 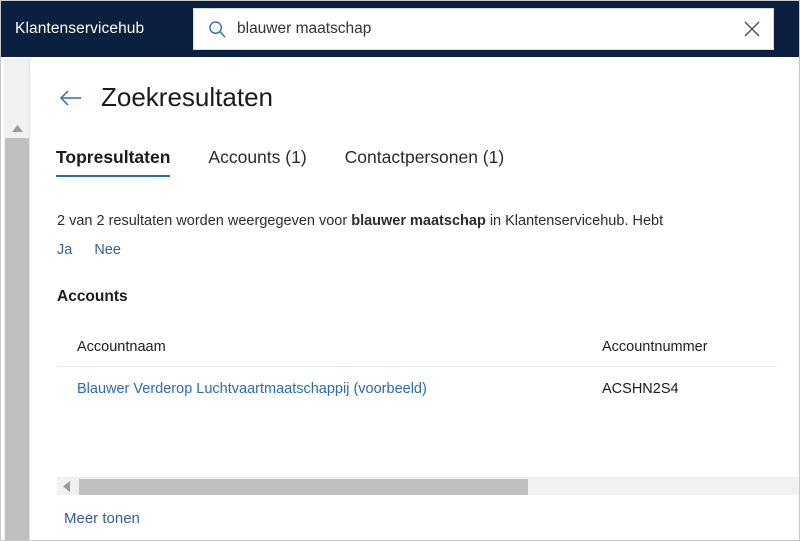 I want to click on column-header-accountnummer: Accountnummer, so click(x=689, y=347).